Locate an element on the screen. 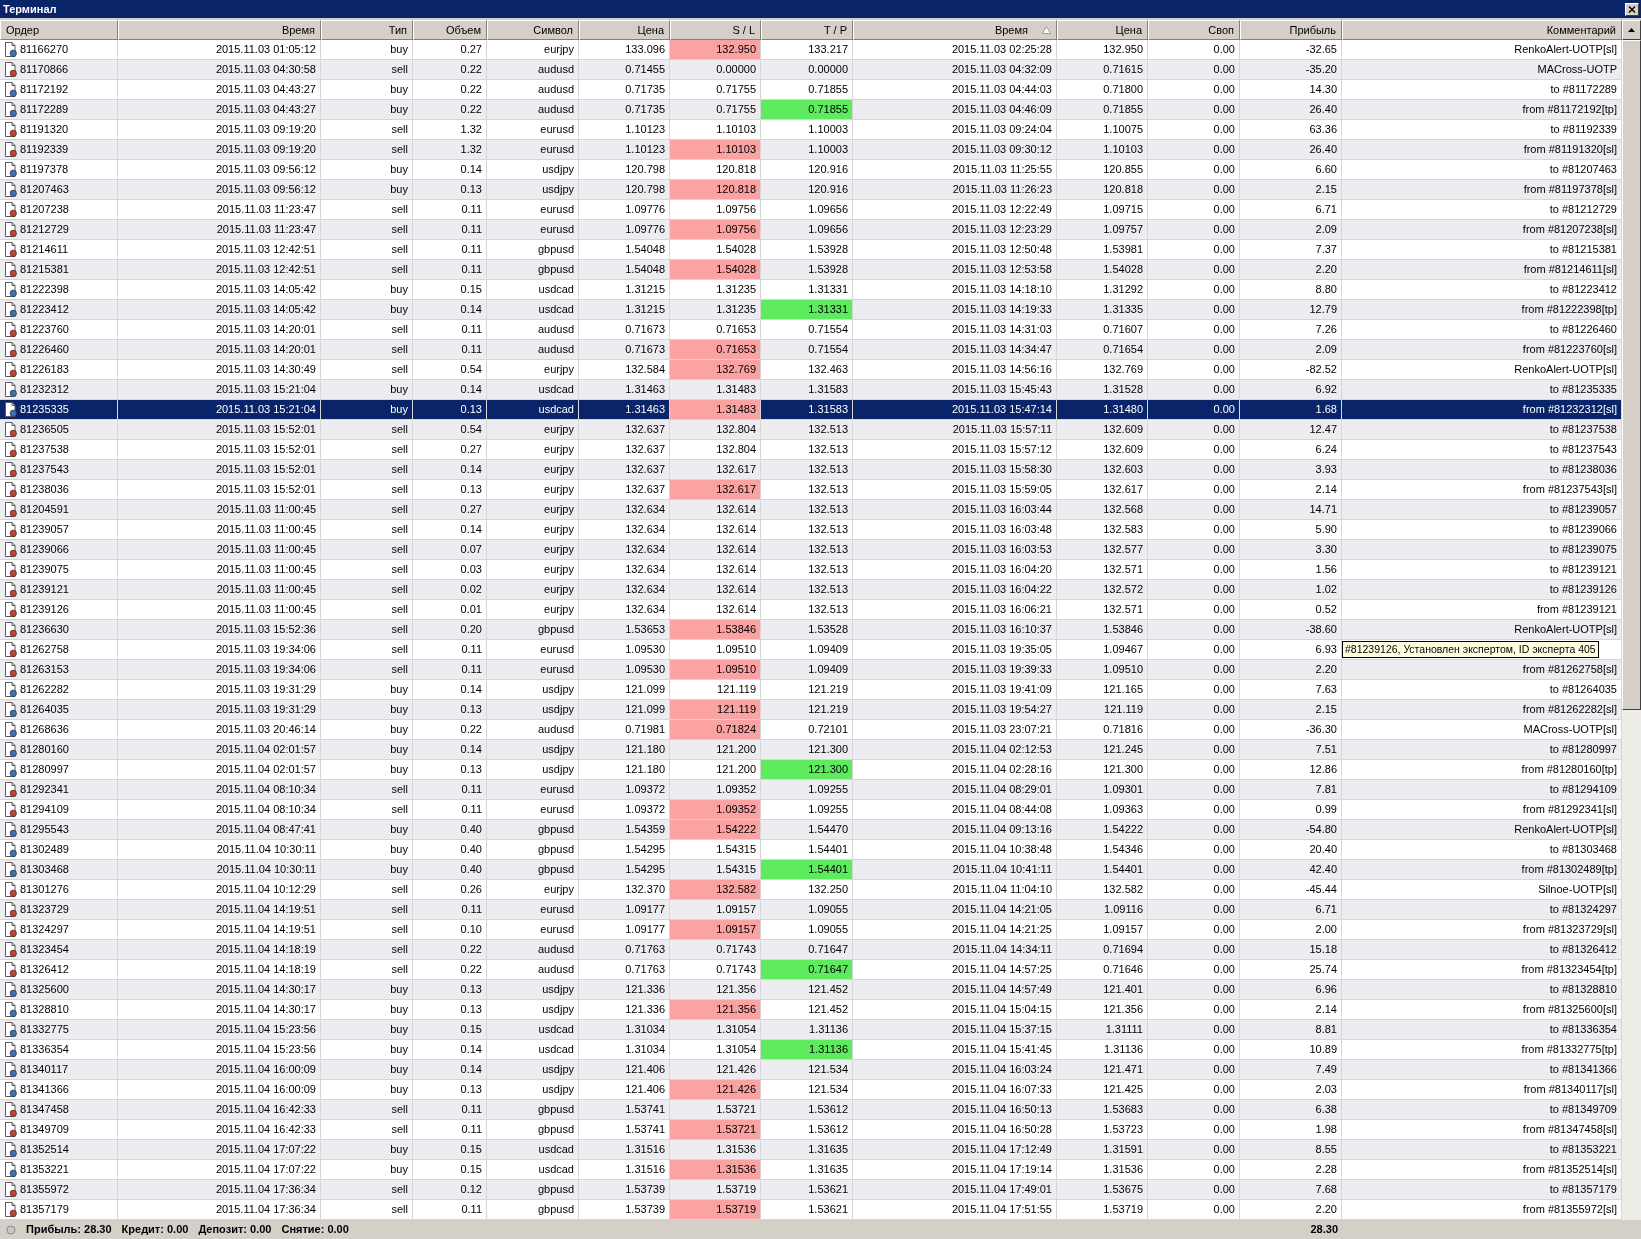 This screenshot has height=1239, width=1641. table-row: 81215381 2015.11.03 12:42:51 sell 0.11 gbpusd 1.54048 1.54028 1.53928 2015.11.03 12:53:58 1.54028 0.00 2.20 from #81214611[sl] is located at coordinates (811, 270).